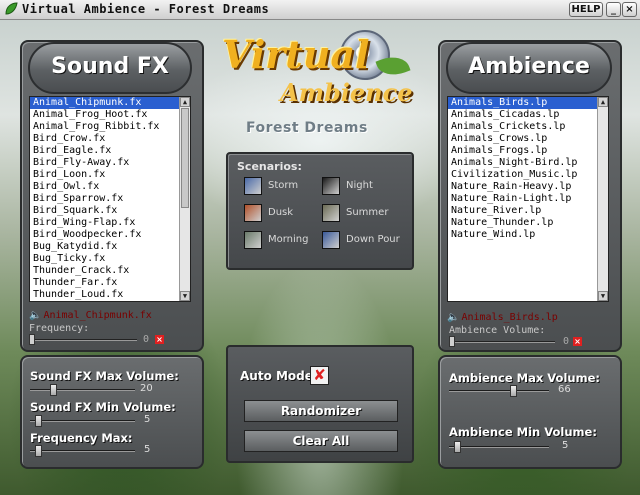 The image size is (640, 495). Describe the element at coordinates (524, 378) in the screenshot. I see `amb-max-volume-label: Ambience Max Volume:` at that location.